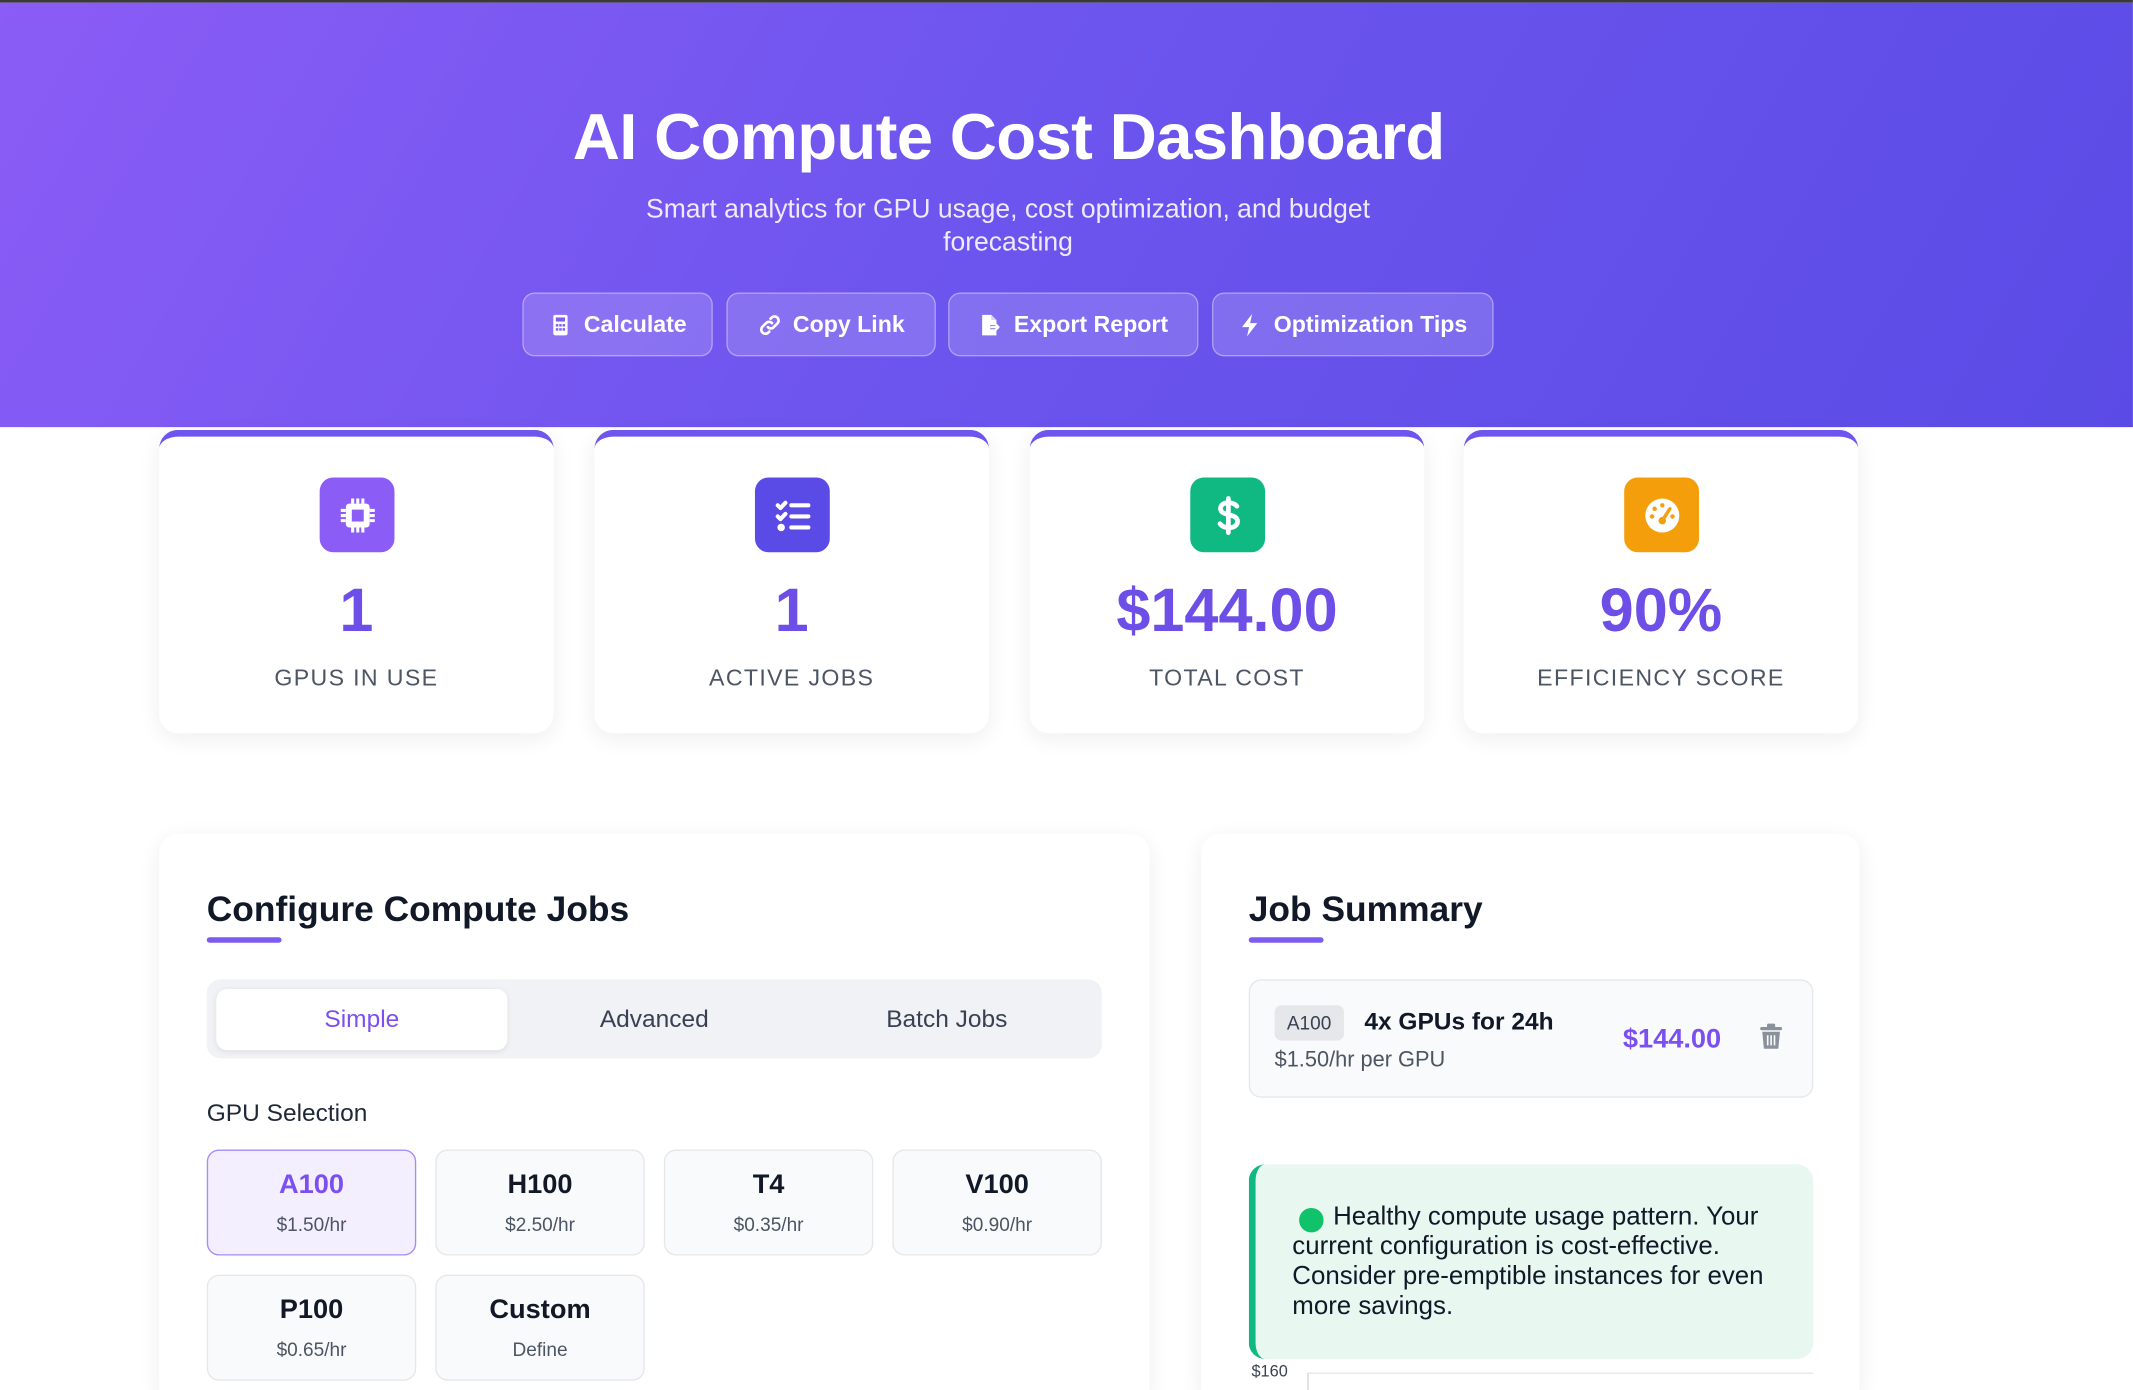 The height and width of the screenshot is (1390, 2133). I want to click on mode-tabs: Simple Advanced Batch Jobs, so click(654, 1019).